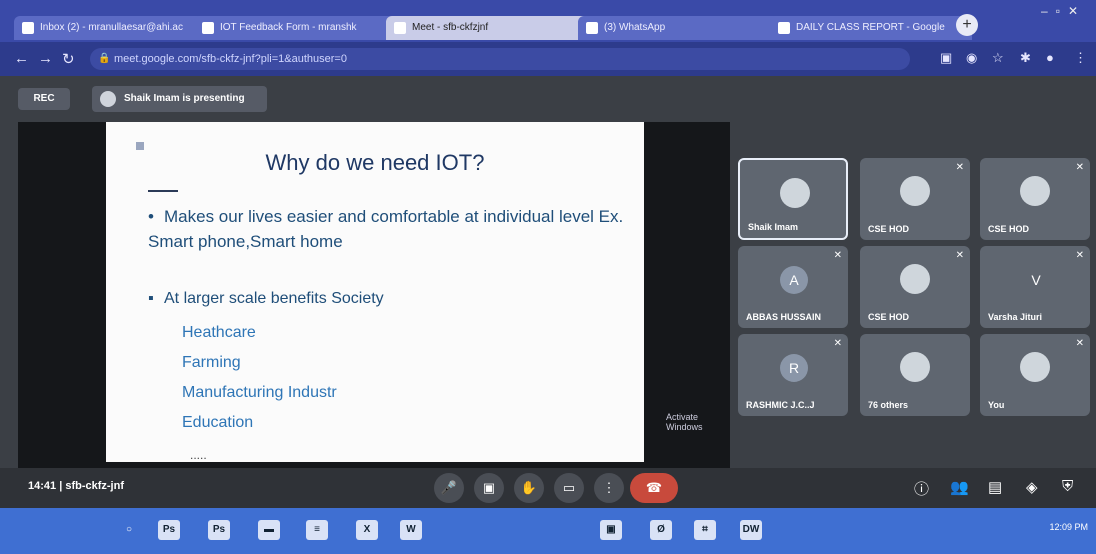  What do you see at coordinates (871, 28) in the screenshot?
I see `tab-daily-report: DAILY CLASS REPORT - Google ×` at bounding box center [871, 28].